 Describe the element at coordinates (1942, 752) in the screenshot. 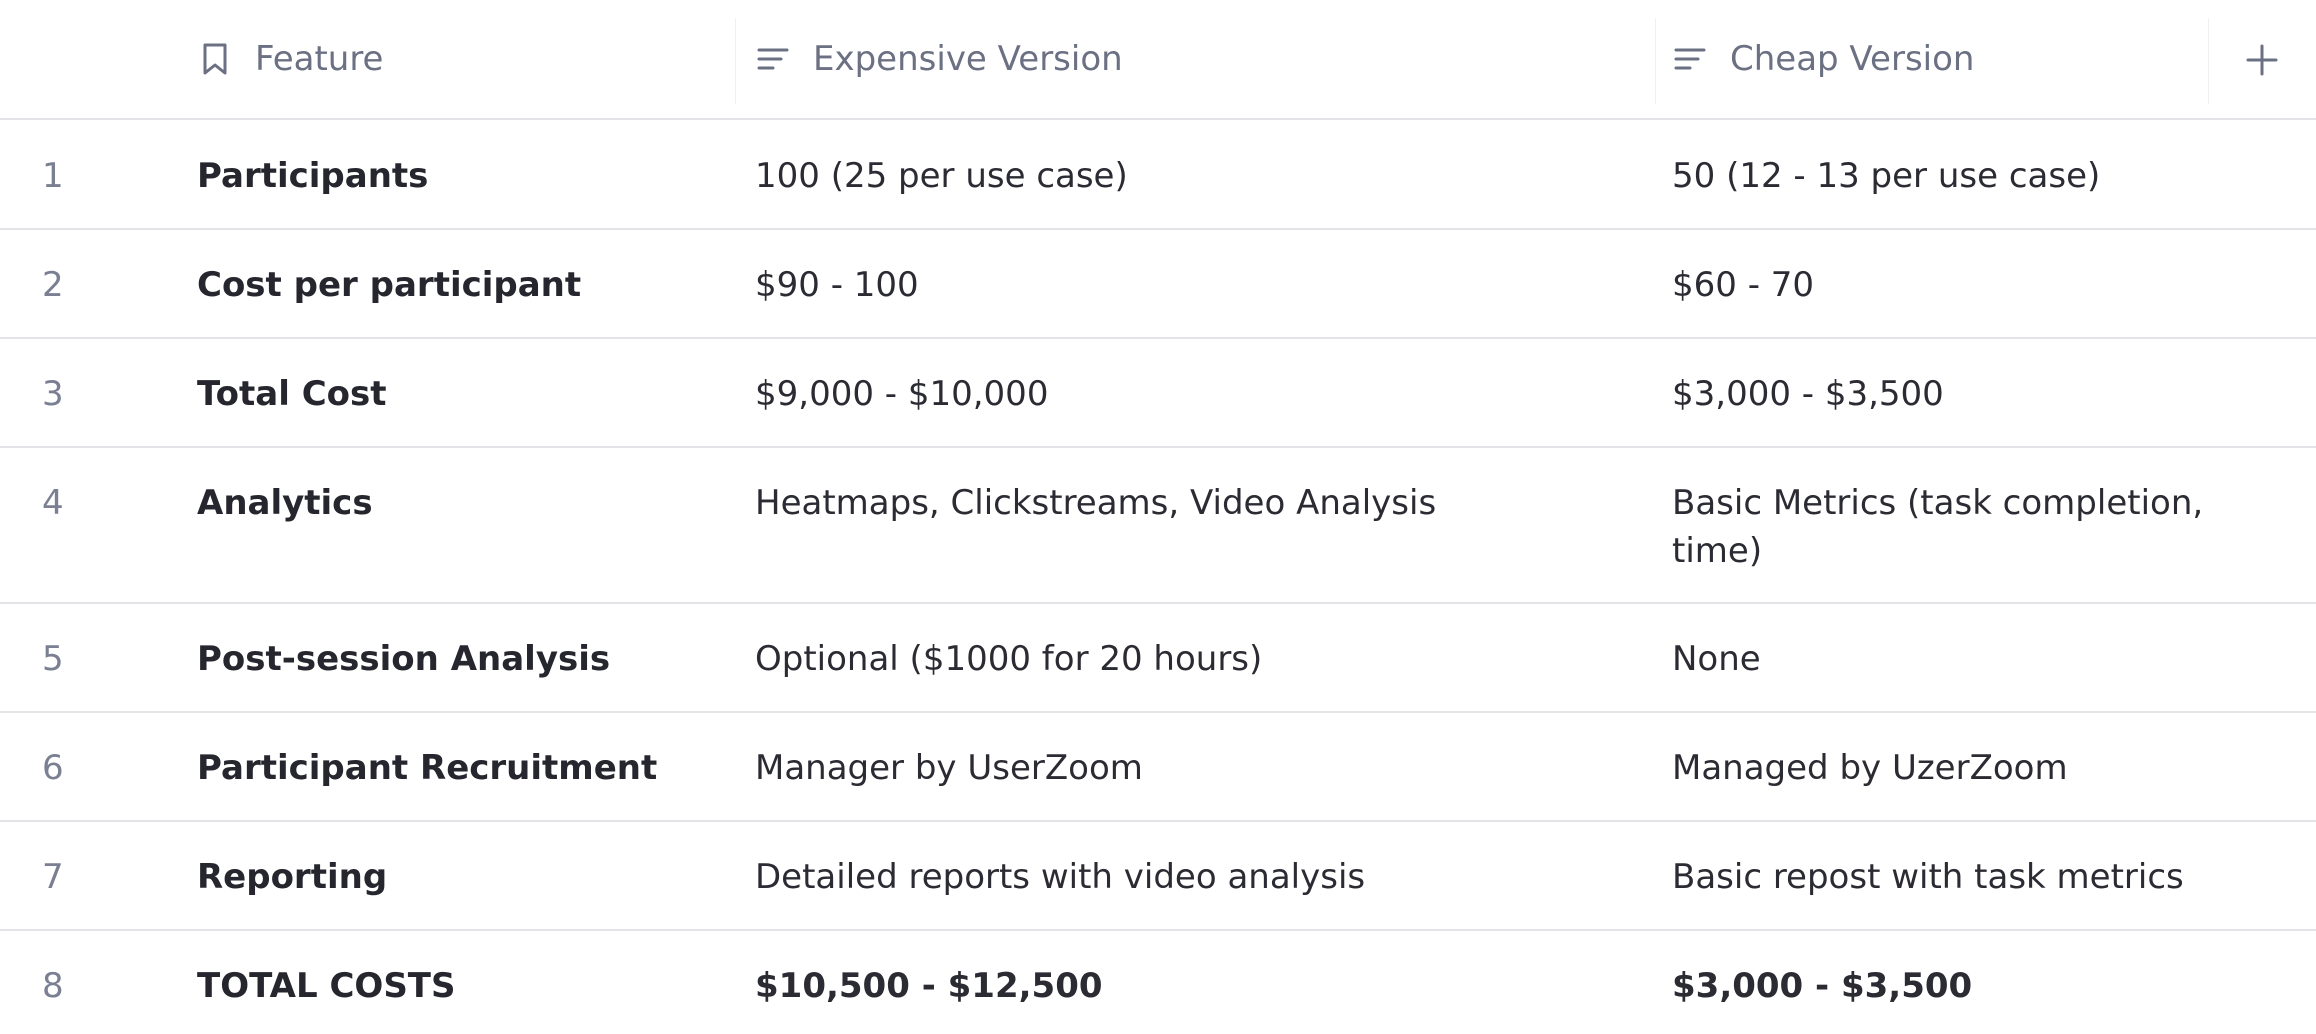

I see `cheap-cell: Managed by UzerZoom` at that location.